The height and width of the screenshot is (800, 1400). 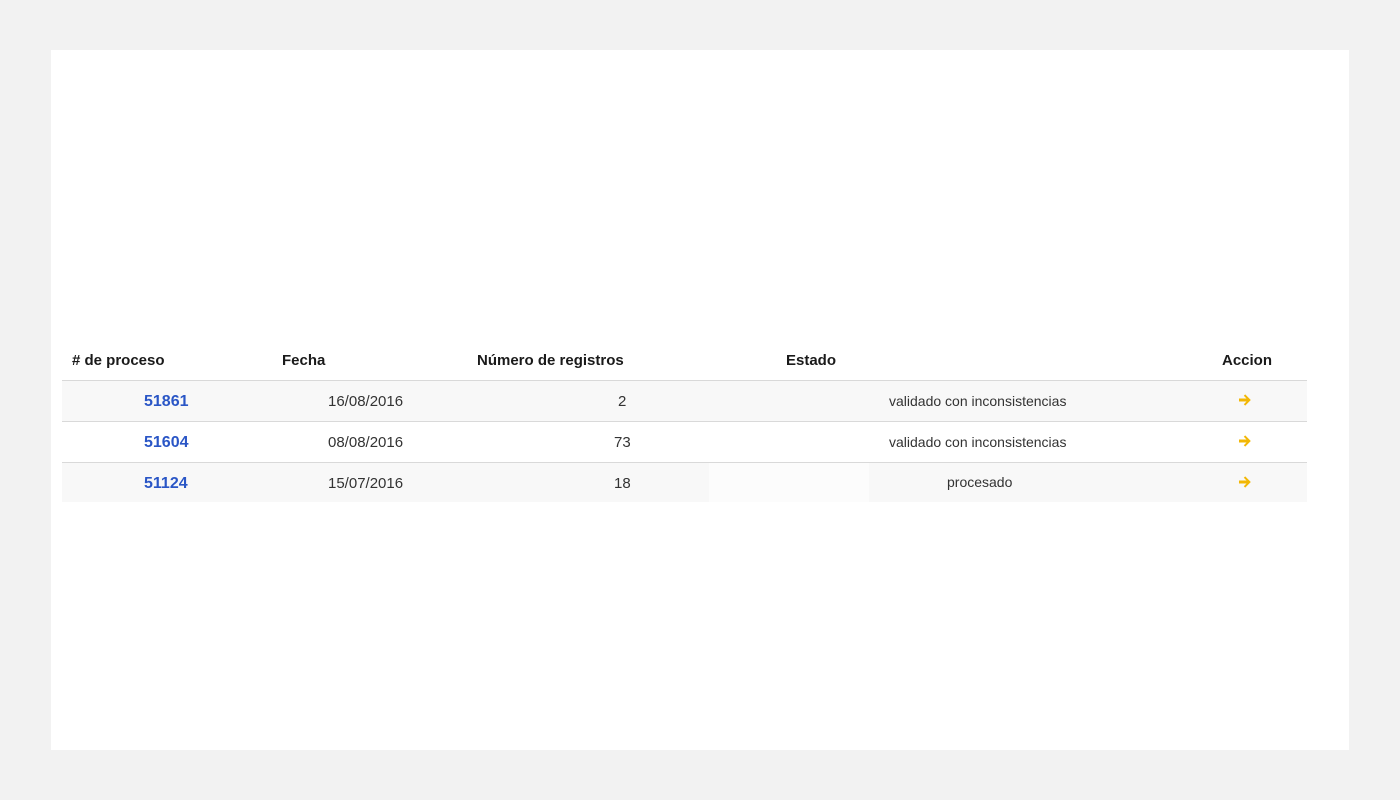 I want to click on header-record-count: Número de registros, so click(x=550, y=360).